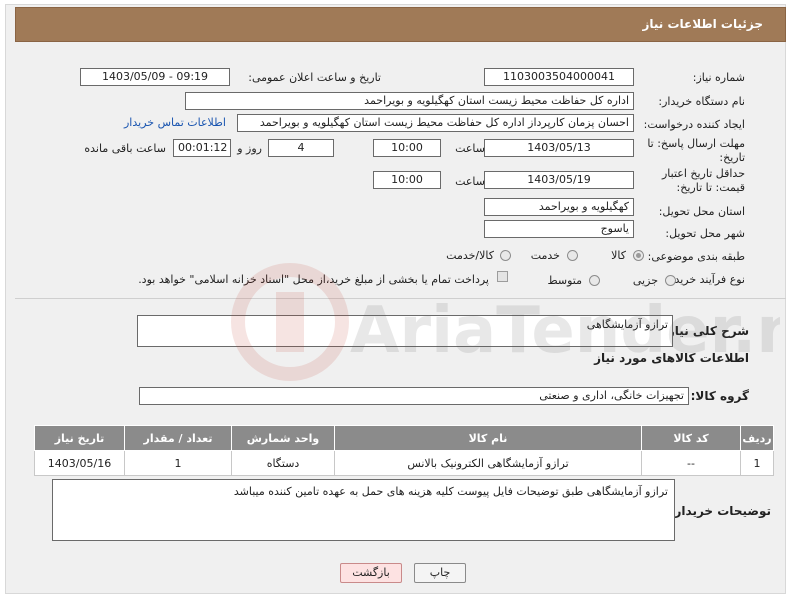 The width and height of the screenshot is (789, 598). What do you see at coordinates (470, 181) in the screenshot?
I see `validity-time-label: ساعت` at bounding box center [470, 181].